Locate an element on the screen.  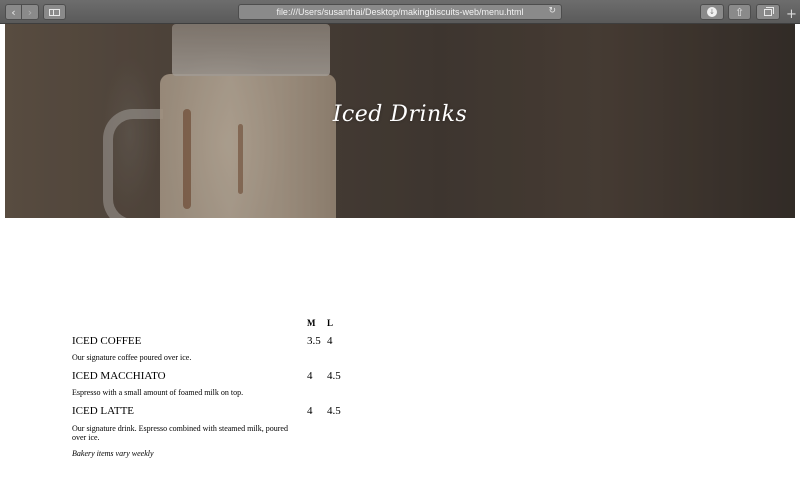
back-button: ‹ is located at coordinates (13, 12).